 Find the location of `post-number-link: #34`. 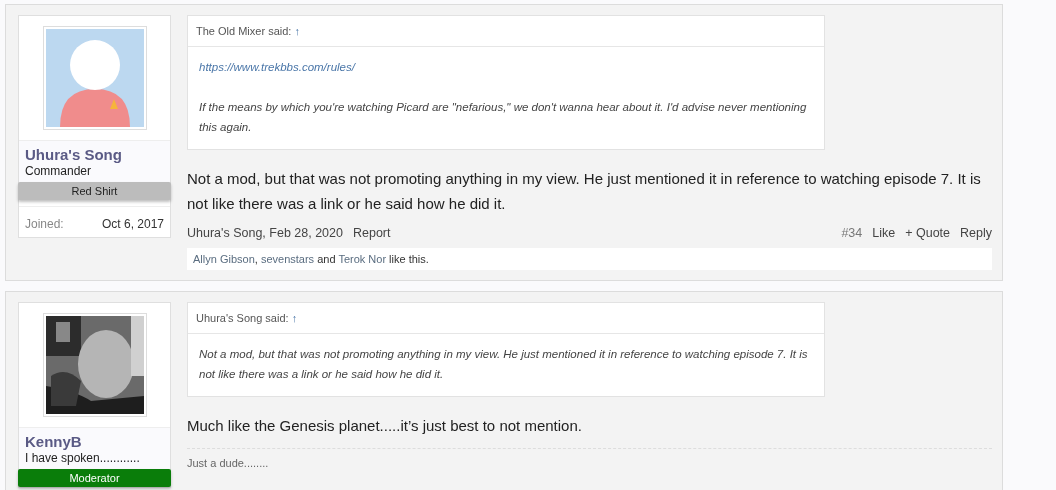

post-number-link: #34 is located at coordinates (852, 233).